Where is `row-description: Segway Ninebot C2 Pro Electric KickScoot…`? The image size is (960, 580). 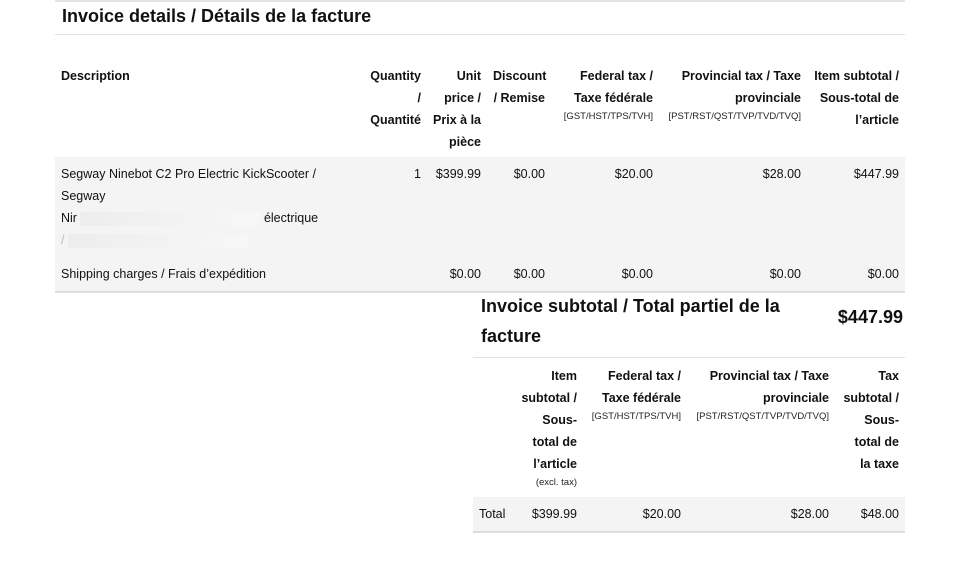 row-description: Segway Ninebot C2 Pro Electric KickScoot… is located at coordinates (208, 207).